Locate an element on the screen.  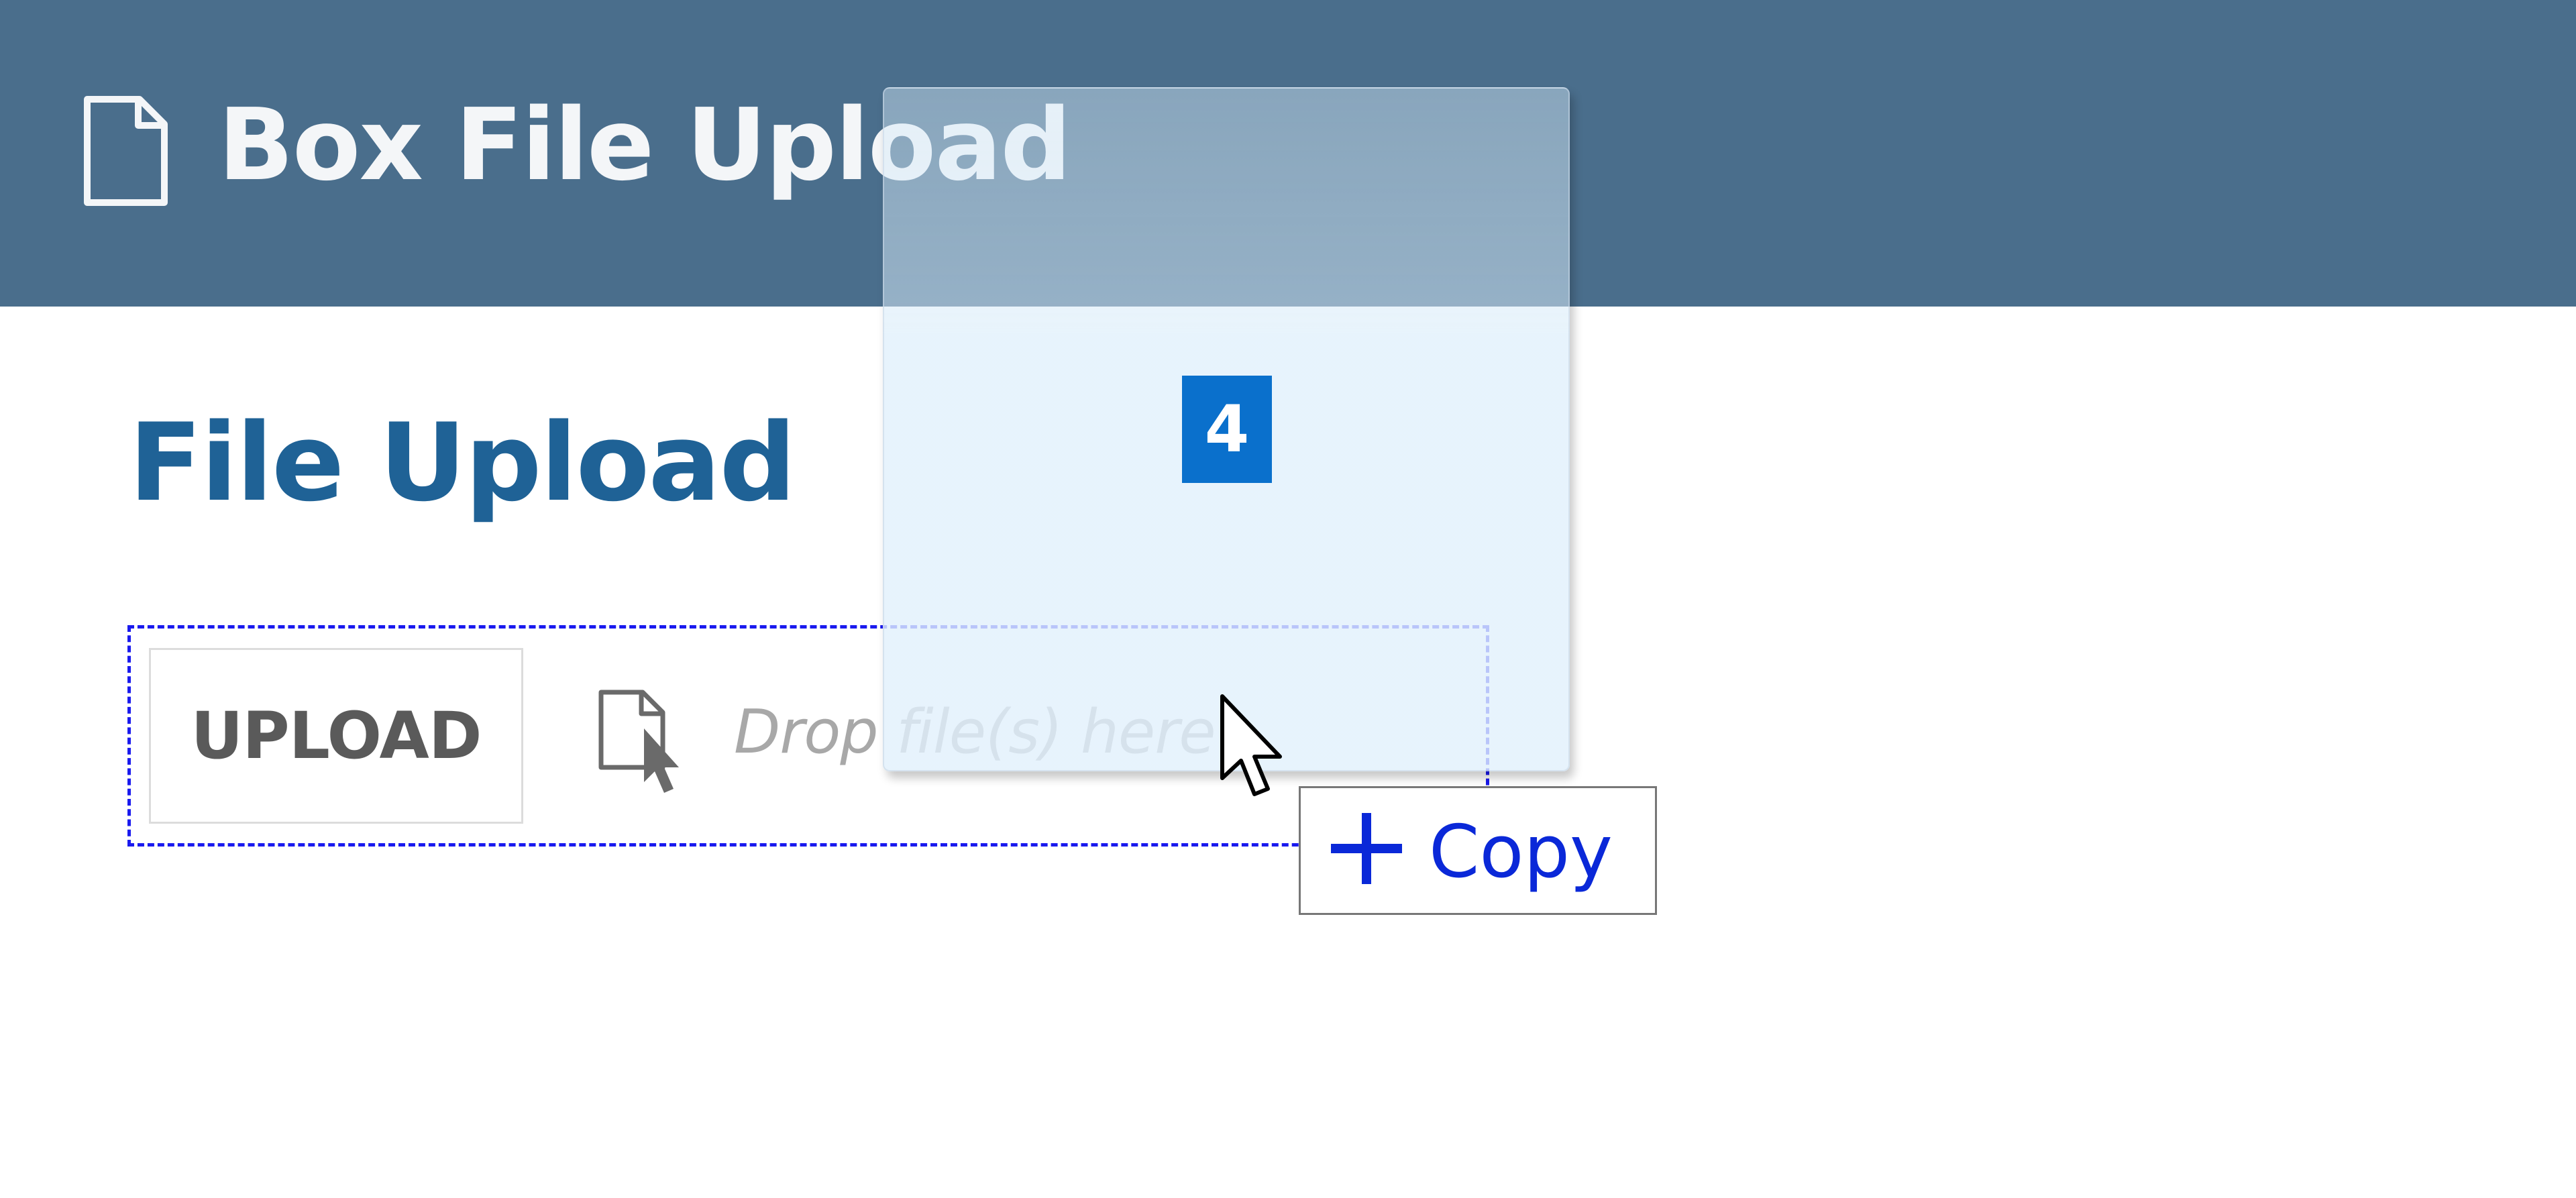
file-icon is located at coordinates (126, 151).